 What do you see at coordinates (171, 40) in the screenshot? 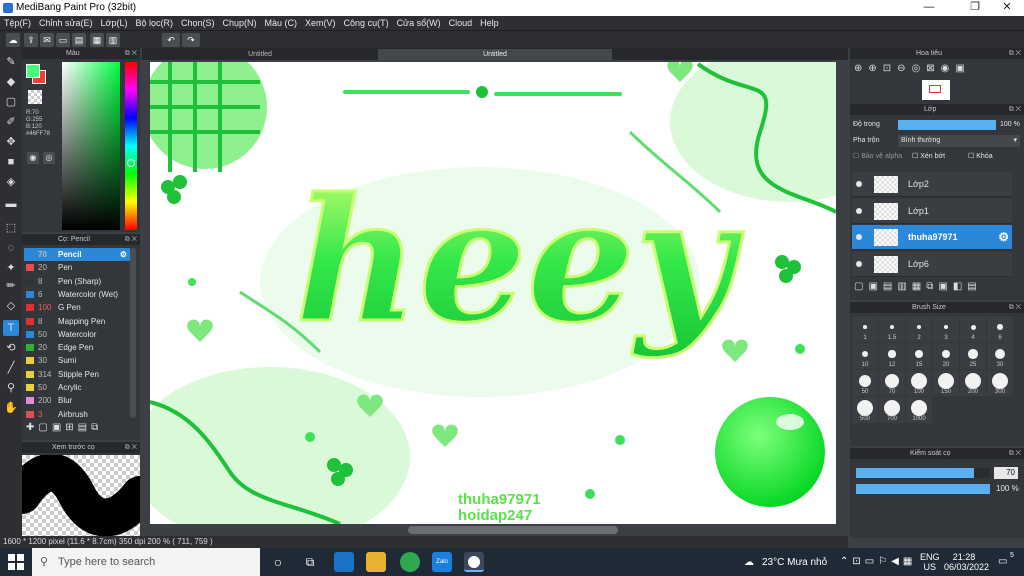
I see `undo-icon: ↶` at bounding box center [171, 40].